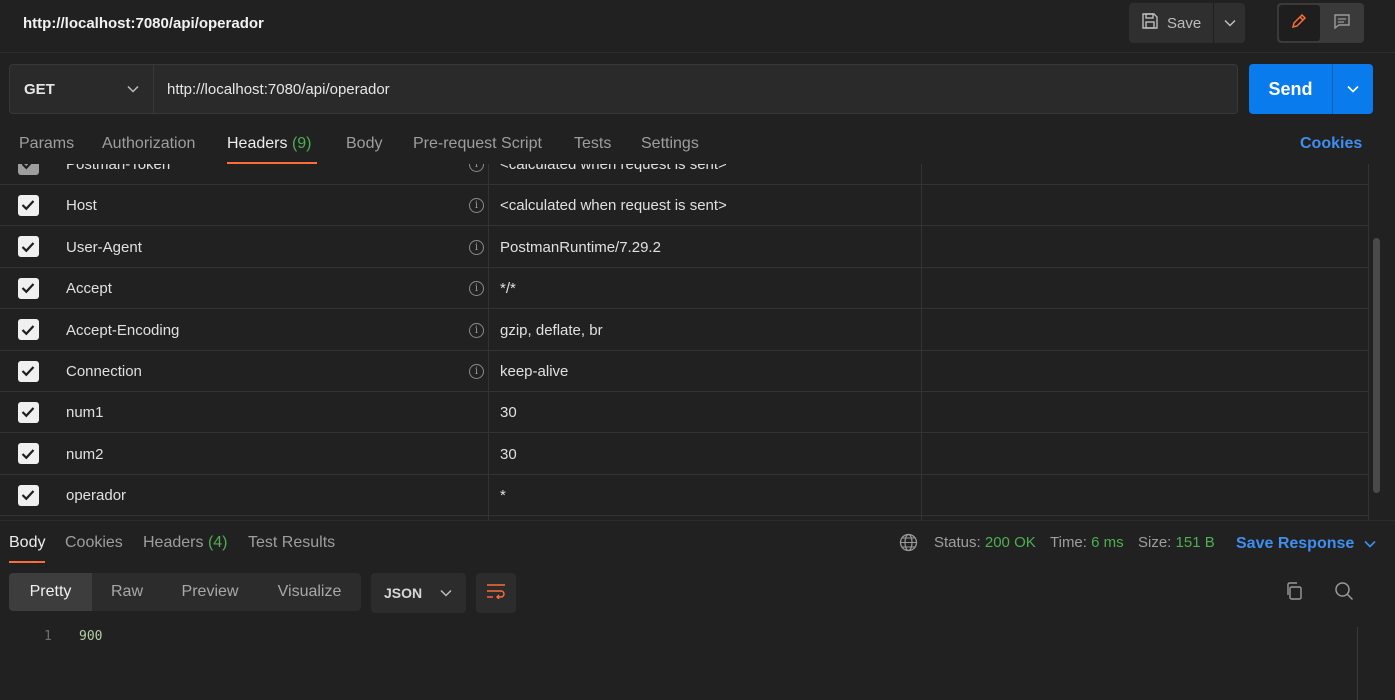 The image size is (1395, 700). Describe the element at coordinates (1342, 23) in the screenshot. I see `comments-button` at that location.